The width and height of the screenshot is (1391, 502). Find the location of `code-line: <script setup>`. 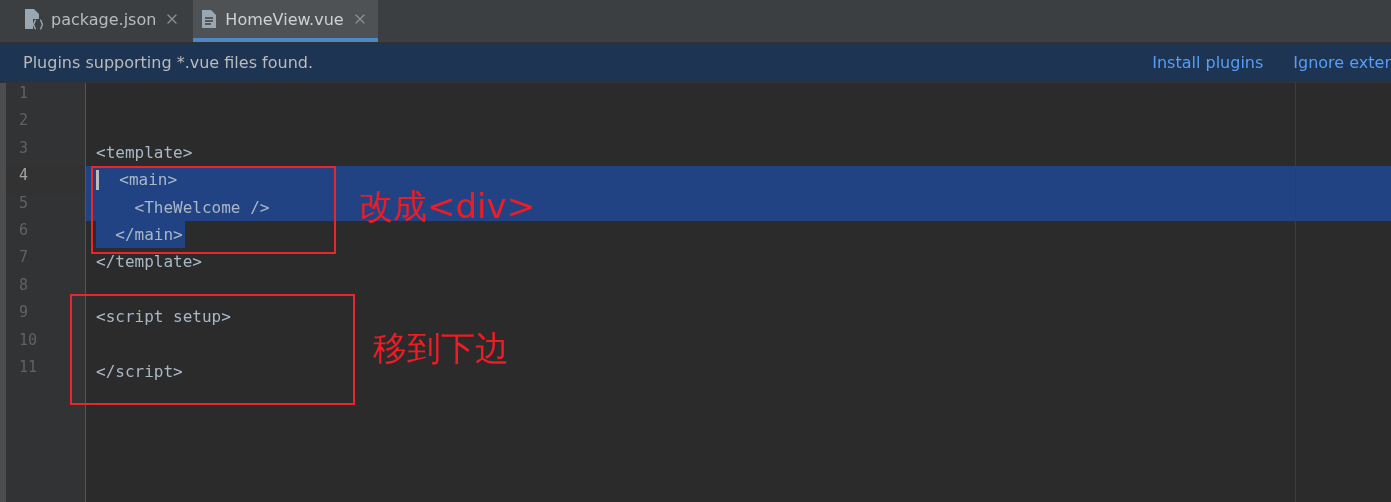

code-line: <script setup> is located at coordinates (163, 317).